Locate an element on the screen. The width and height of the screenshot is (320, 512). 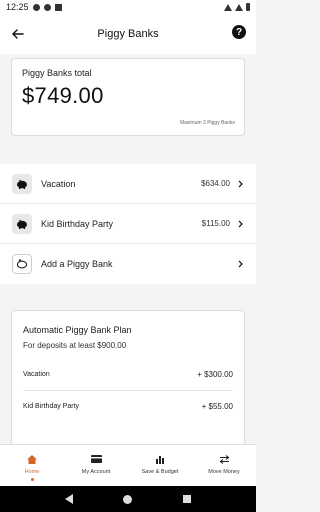
system-navigation-bar is located at coordinates (128, 499).